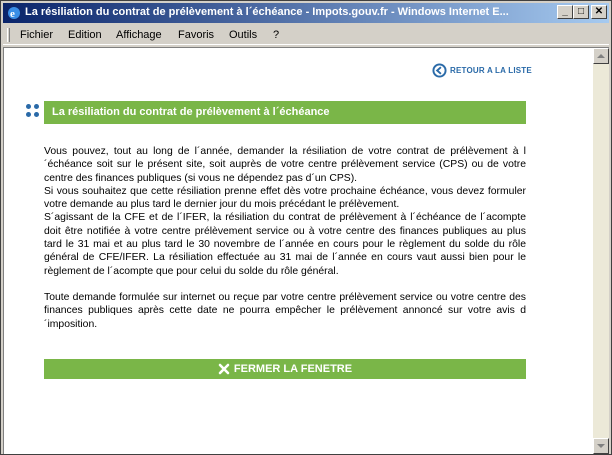 Image resolution: width=612 pixels, height=455 pixels. Describe the element at coordinates (85, 35) in the screenshot. I see `menu-edition: Edition` at that location.